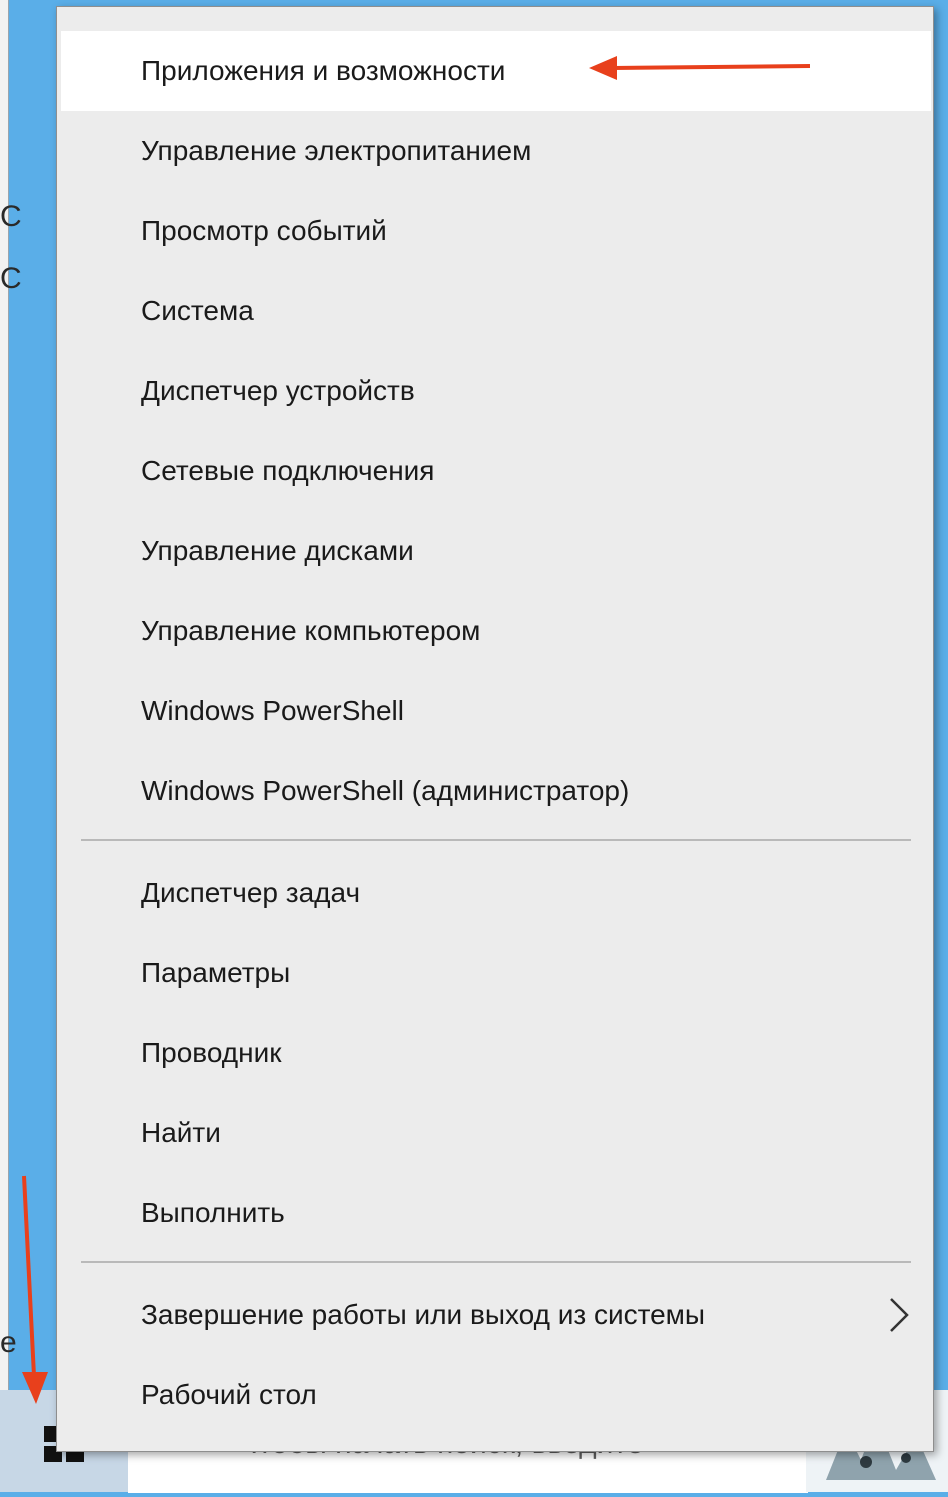  I want to click on menu-item-event-viewer: Просмотр событий, so click(496, 231).